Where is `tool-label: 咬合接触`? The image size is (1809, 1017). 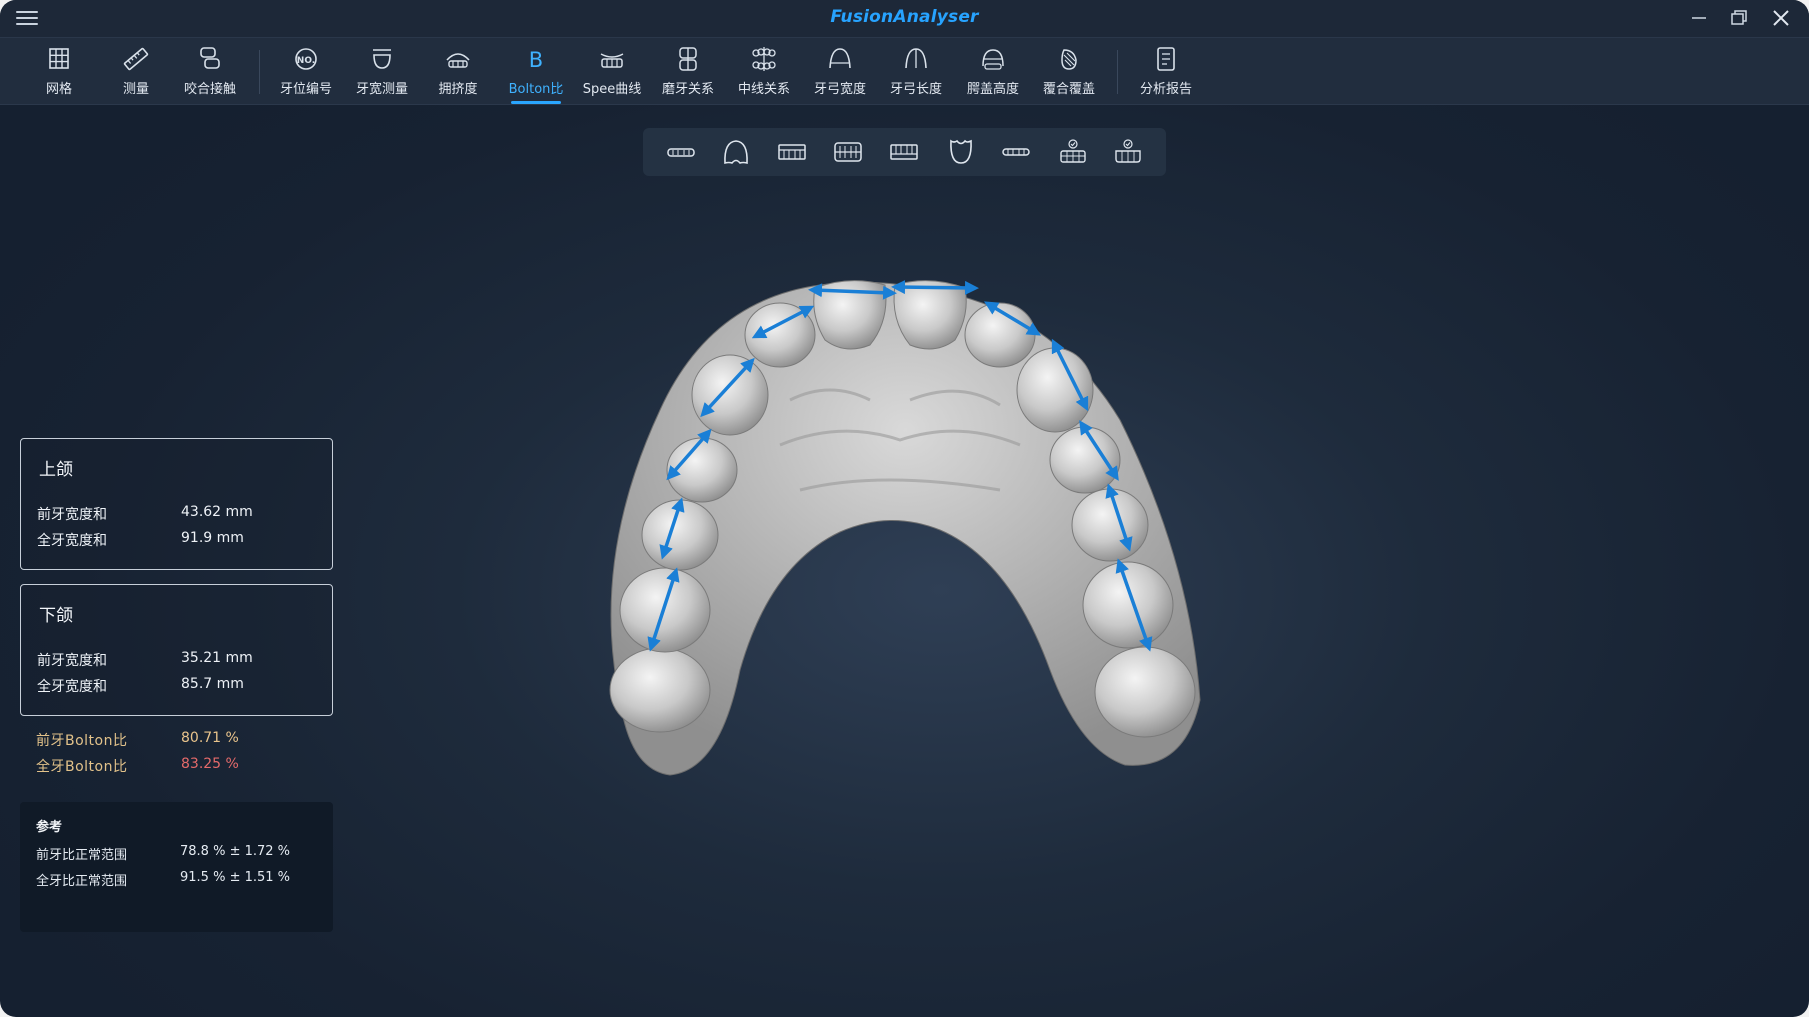
tool-label: 咬合接触 is located at coordinates (209, 89).